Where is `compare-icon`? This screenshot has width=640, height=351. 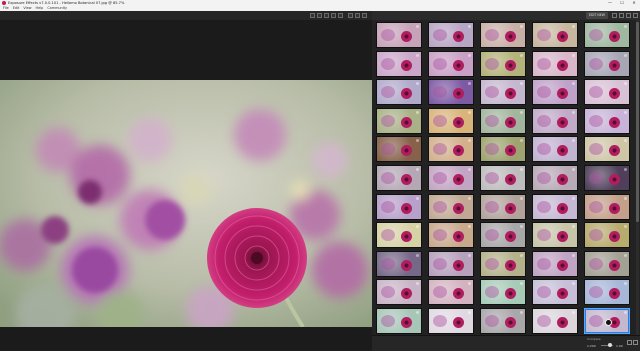 compare-icon is located at coordinates (350, 15).